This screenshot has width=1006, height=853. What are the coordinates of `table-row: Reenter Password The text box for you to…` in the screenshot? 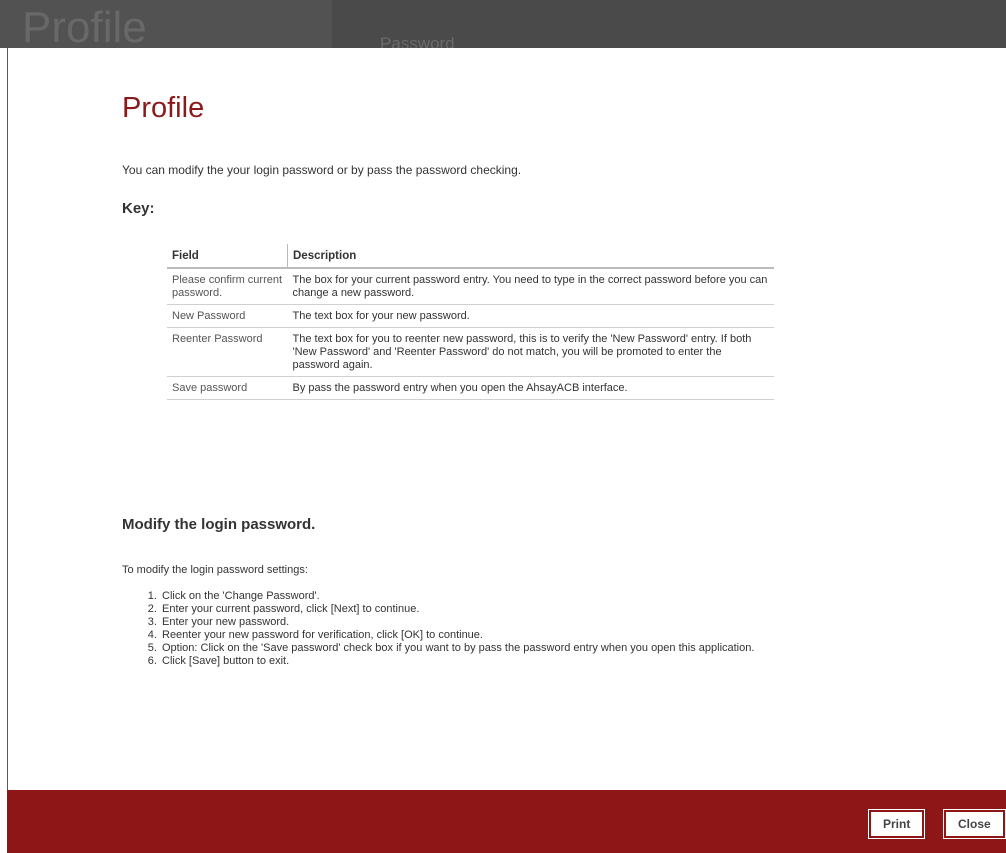 It's located at (470, 352).